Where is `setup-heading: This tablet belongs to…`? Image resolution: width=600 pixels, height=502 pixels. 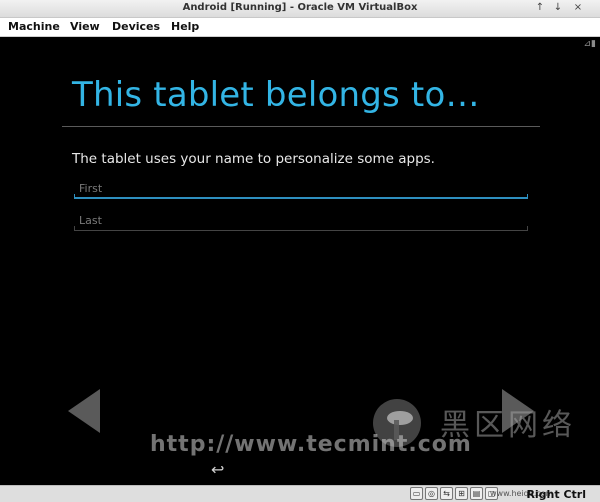
setup-heading: This tablet belongs to… is located at coordinates (276, 95).